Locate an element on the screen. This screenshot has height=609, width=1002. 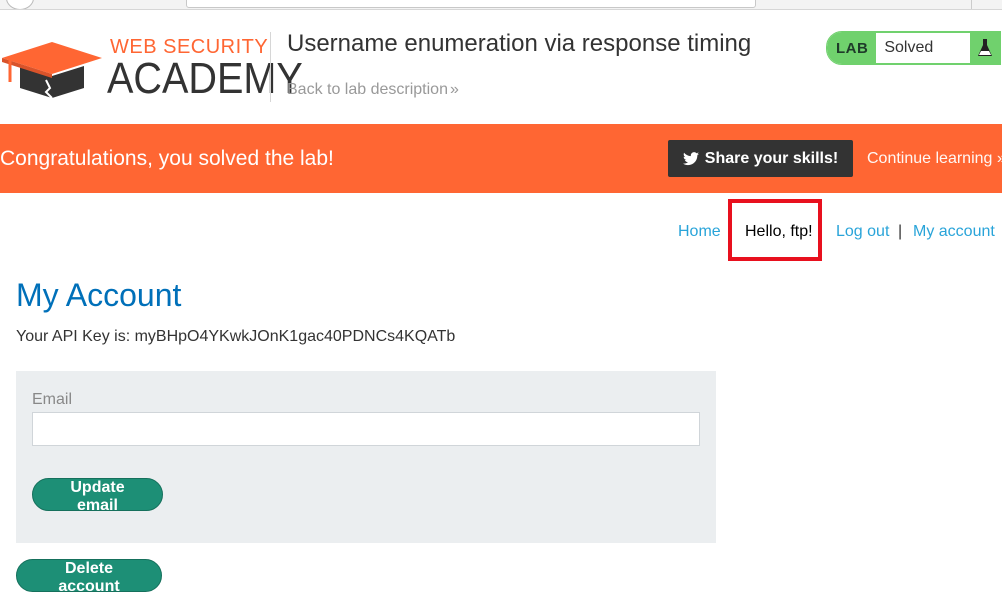
continue-learning-label: Continue learning is located at coordinates (930, 158).